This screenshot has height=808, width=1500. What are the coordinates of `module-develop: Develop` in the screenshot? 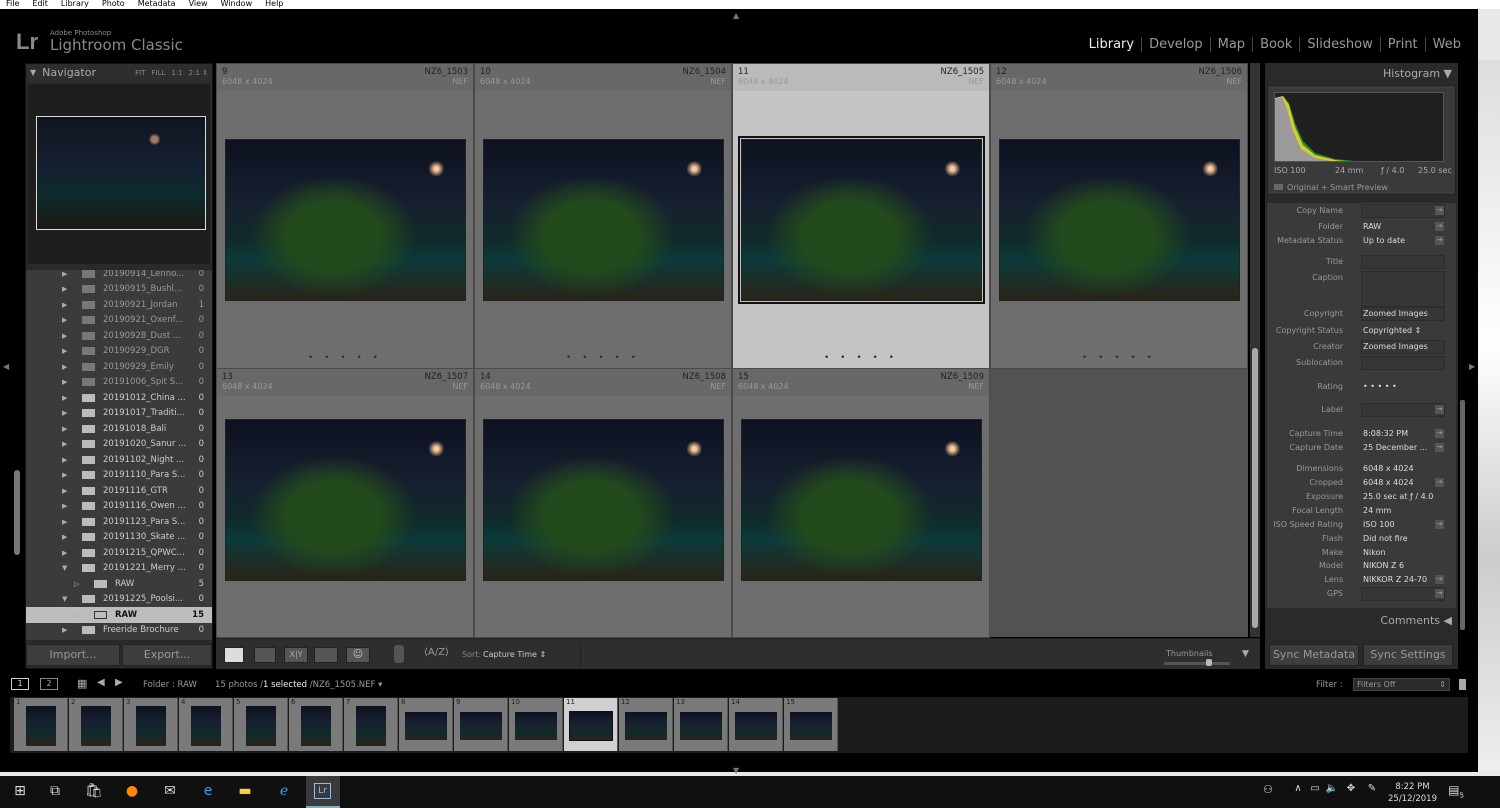 It's located at (1175, 44).